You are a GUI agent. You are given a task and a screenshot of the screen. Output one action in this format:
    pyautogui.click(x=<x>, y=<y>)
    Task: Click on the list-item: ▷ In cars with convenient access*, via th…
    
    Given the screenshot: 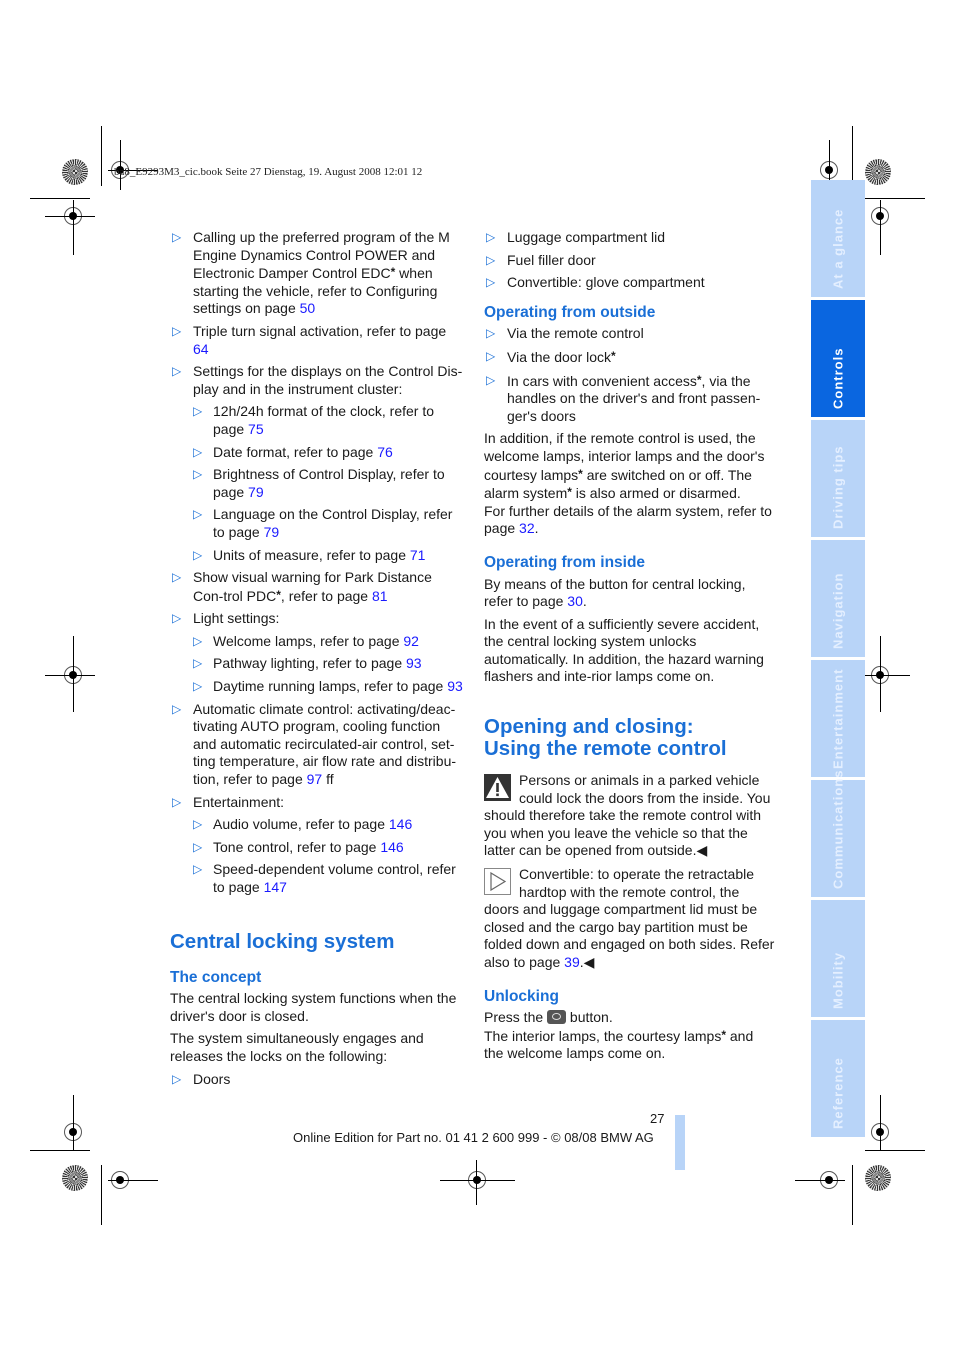 What is the action you would take?
    pyautogui.click(x=623, y=398)
    